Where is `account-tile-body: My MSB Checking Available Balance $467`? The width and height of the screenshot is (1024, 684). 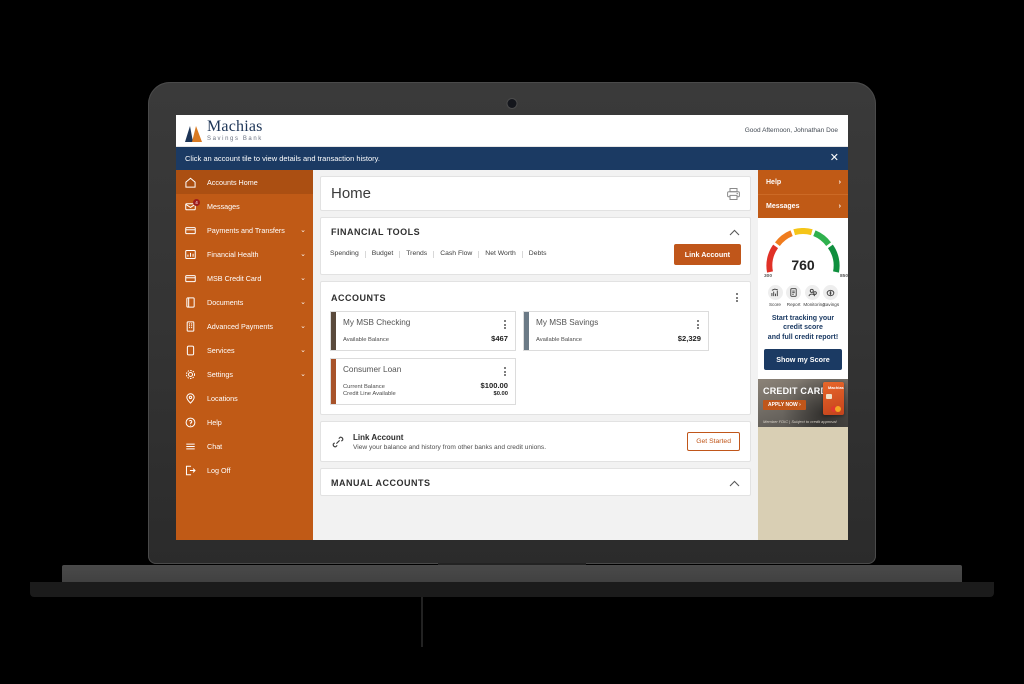 account-tile-body: My MSB Checking Available Balance $467 is located at coordinates (425, 331).